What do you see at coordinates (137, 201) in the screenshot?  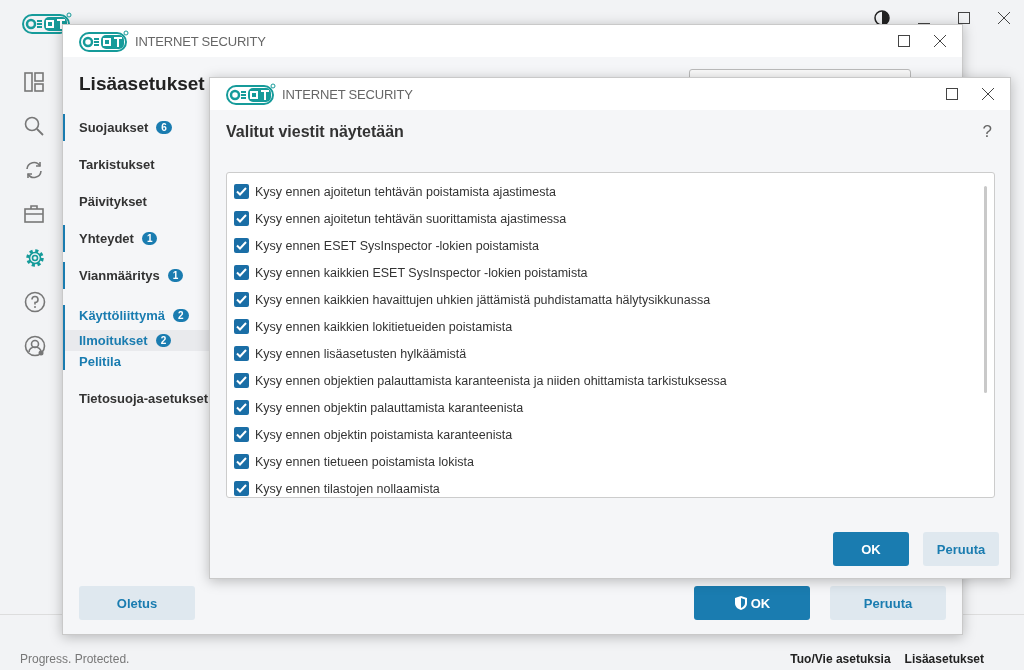 I see `nav-item: Päivitykset` at bounding box center [137, 201].